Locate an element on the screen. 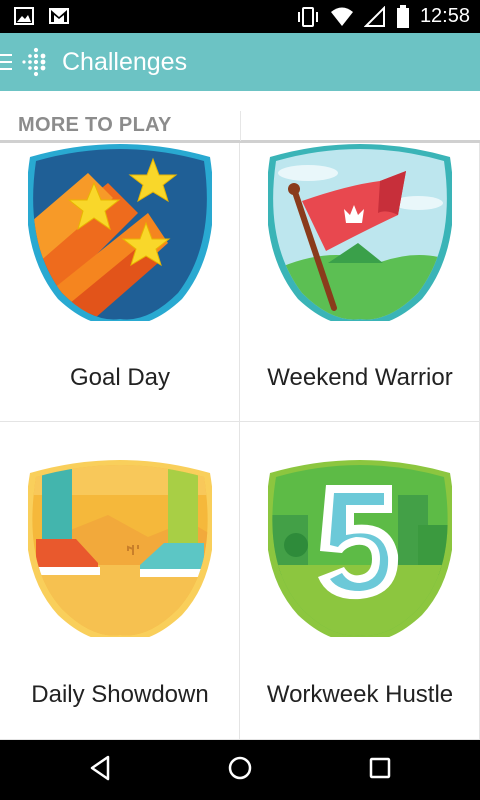  image-icon is located at coordinates (24, 16).